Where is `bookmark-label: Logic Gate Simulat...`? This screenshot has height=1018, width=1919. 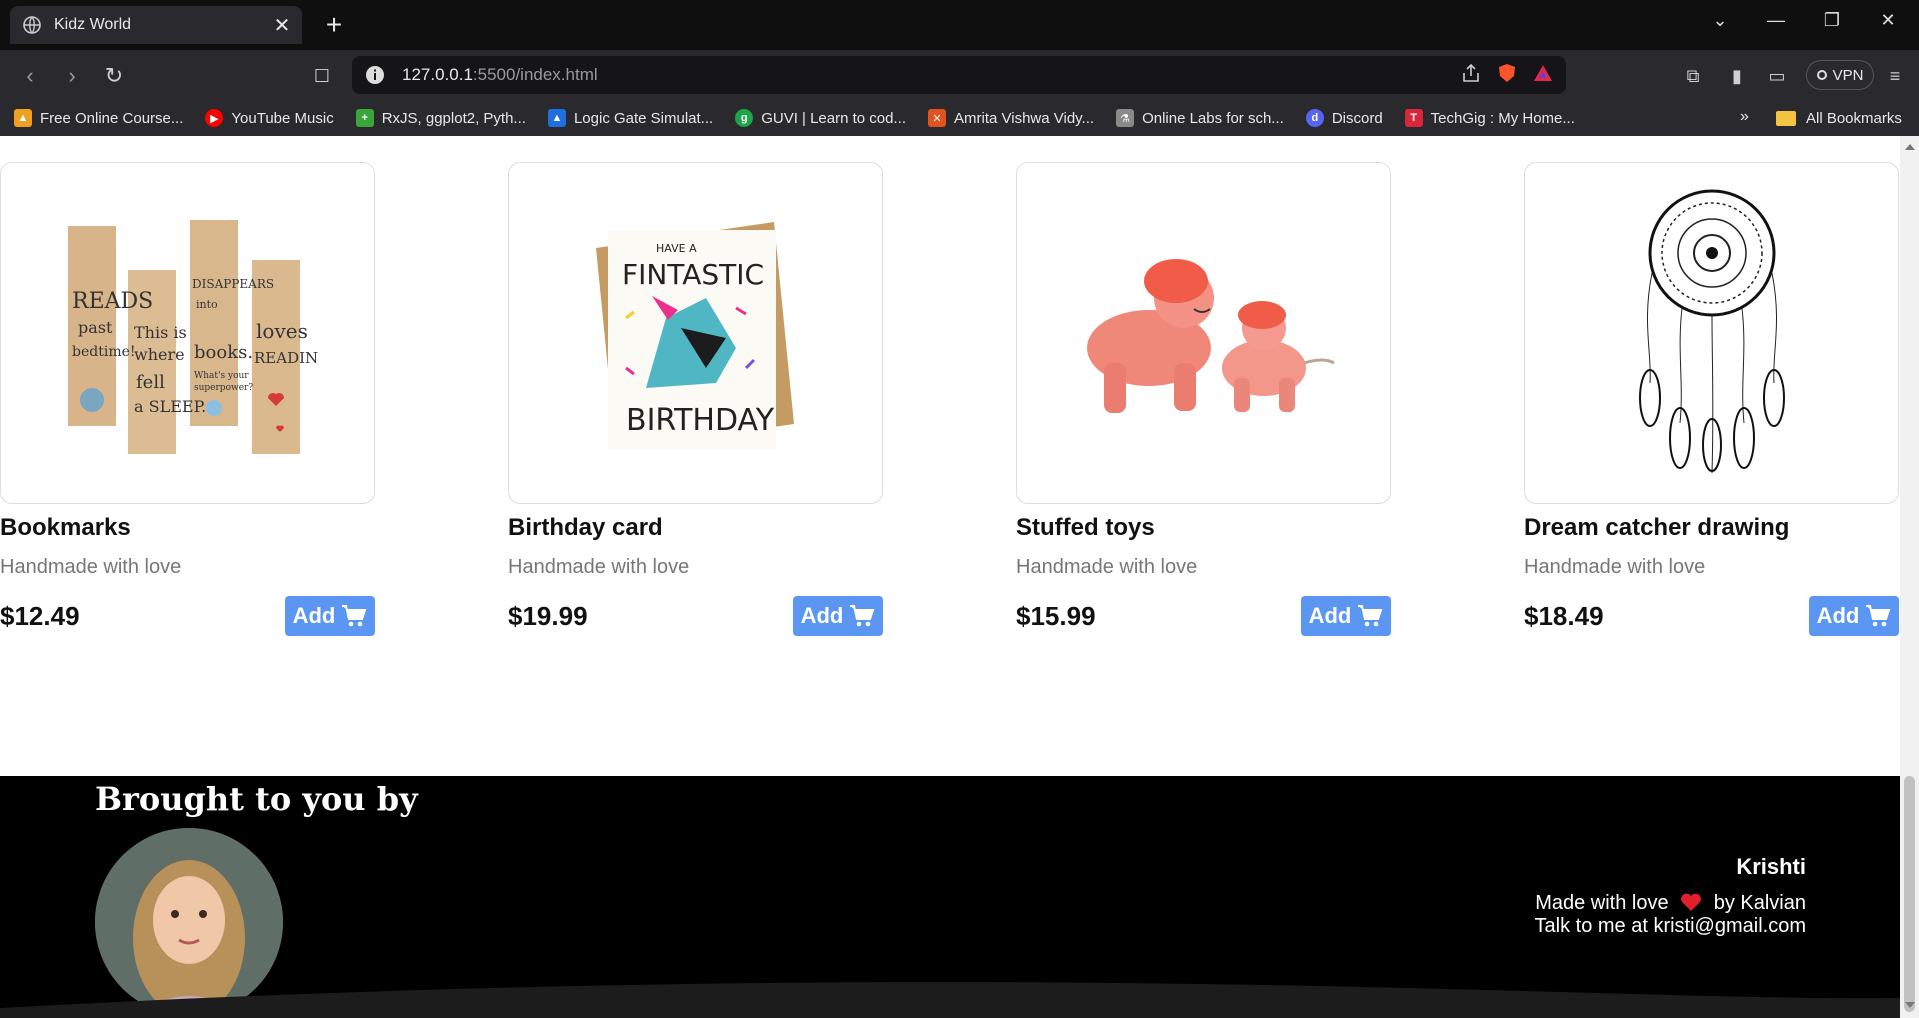
bookmark-label: Logic Gate Simulat... is located at coordinates (643, 118).